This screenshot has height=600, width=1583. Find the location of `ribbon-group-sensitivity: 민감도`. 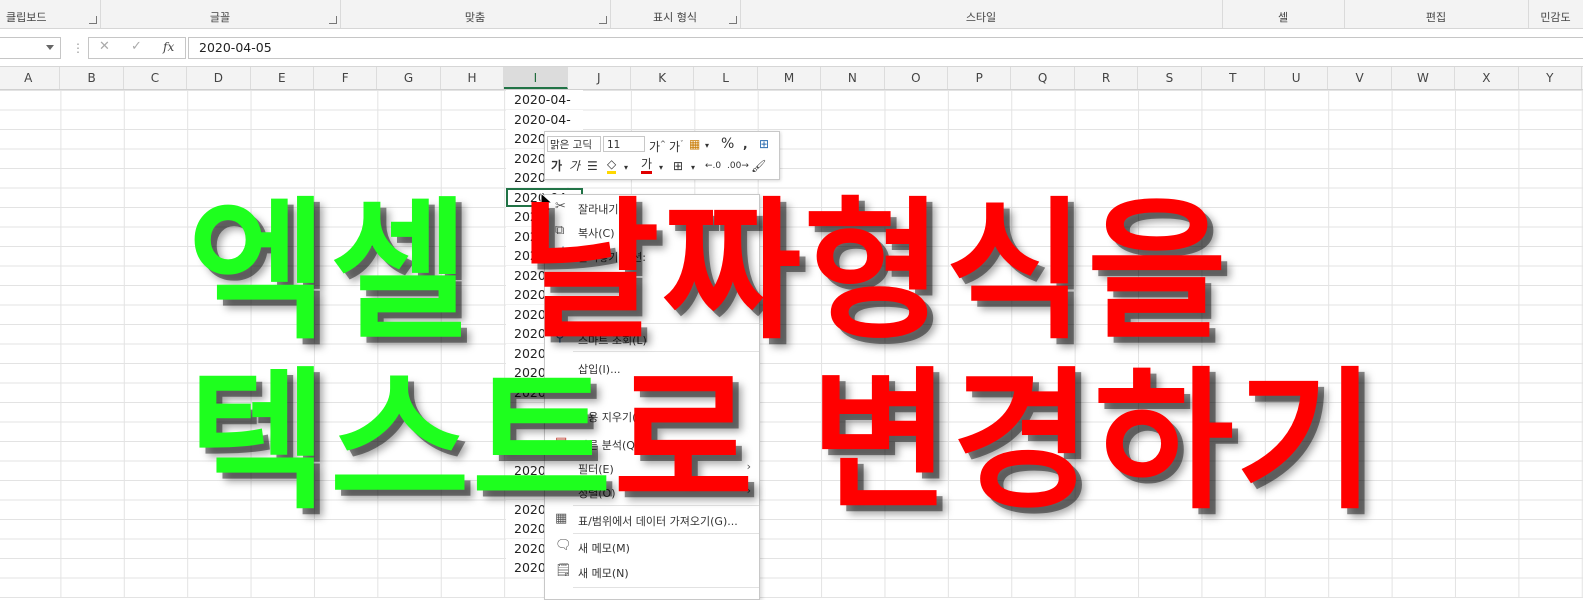

ribbon-group-sensitivity: 민감도 is located at coordinates (1555, 14).